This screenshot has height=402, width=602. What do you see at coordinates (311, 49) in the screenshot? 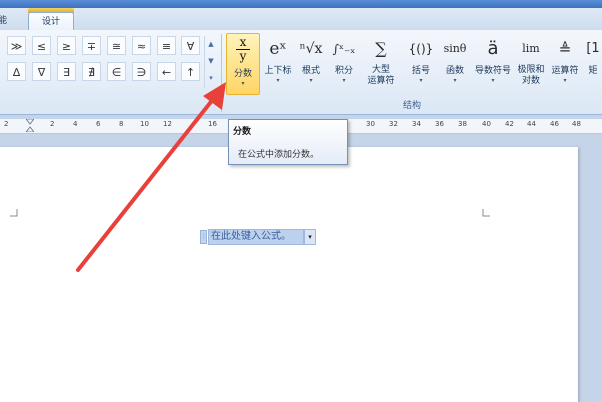
I see `radical-icon: ⁿ√x` at bounding box center [311, 49].